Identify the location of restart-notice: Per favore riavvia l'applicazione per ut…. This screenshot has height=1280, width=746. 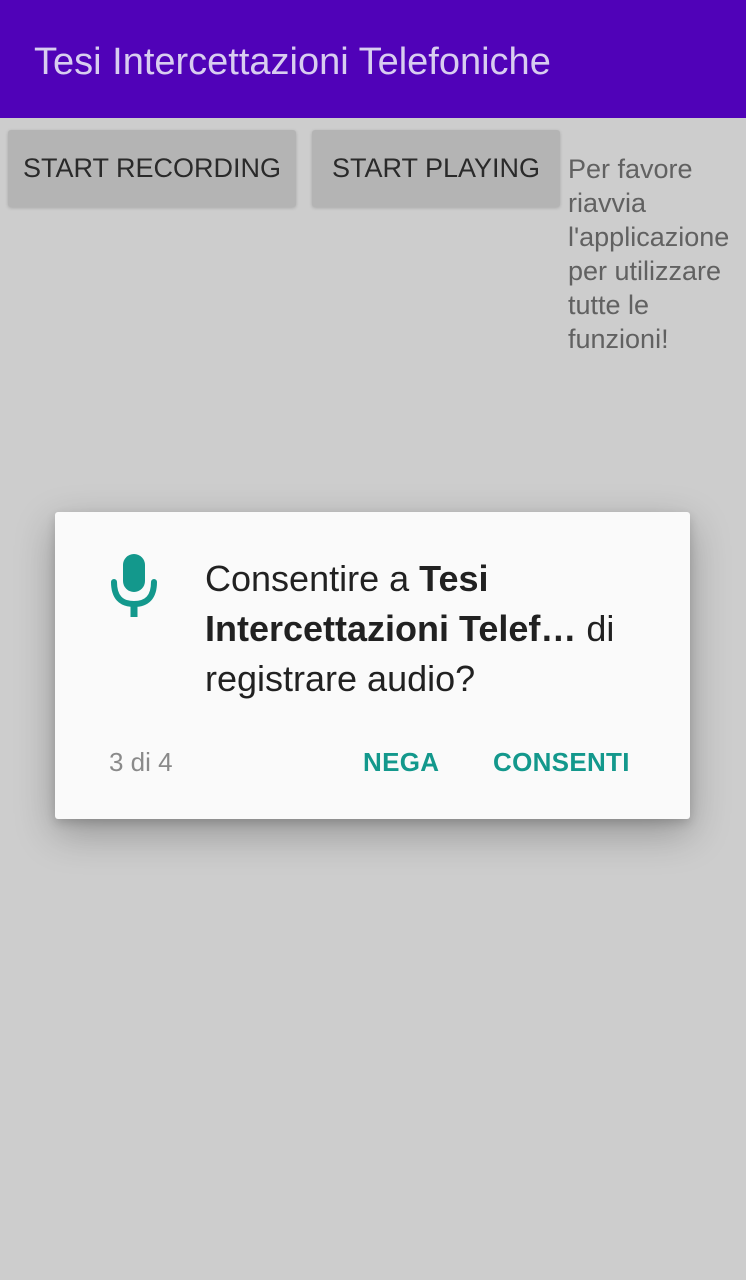
(649, 254).